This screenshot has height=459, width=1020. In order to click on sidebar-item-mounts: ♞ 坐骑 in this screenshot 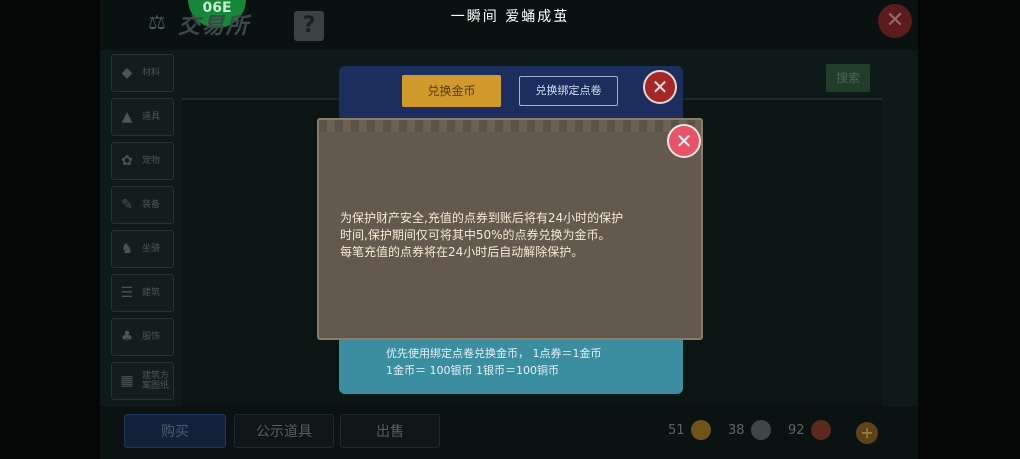, I will do `click(142, 249)`.